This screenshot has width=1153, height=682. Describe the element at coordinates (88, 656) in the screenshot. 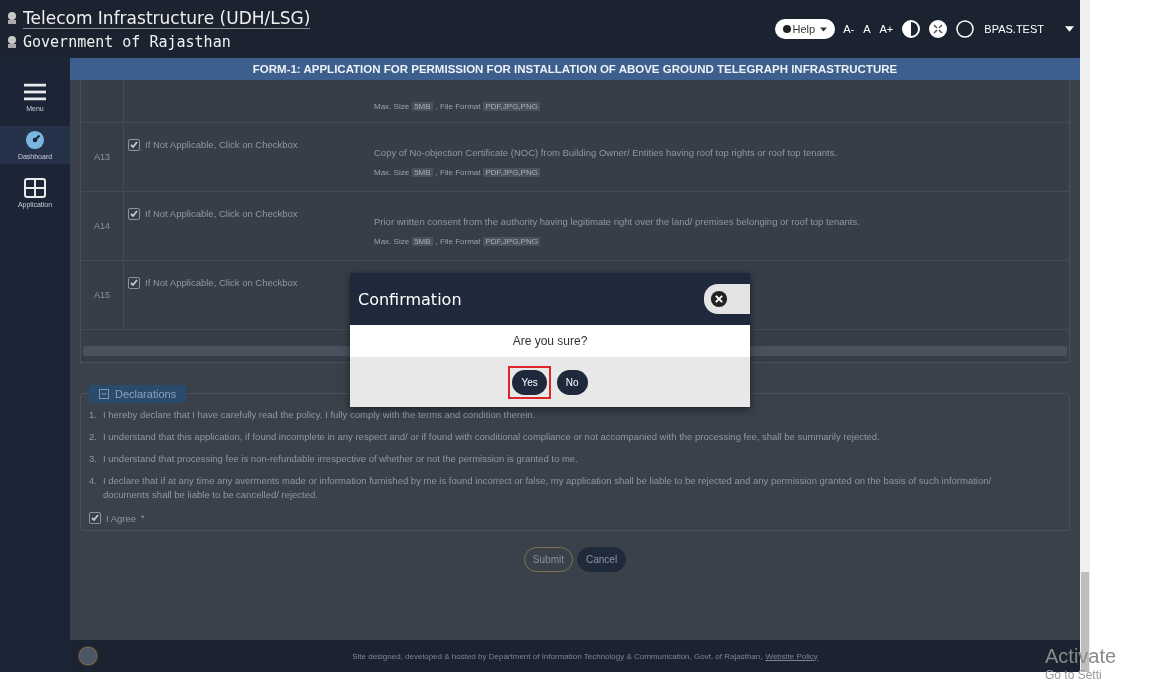

I see `seal-icon` at that location.